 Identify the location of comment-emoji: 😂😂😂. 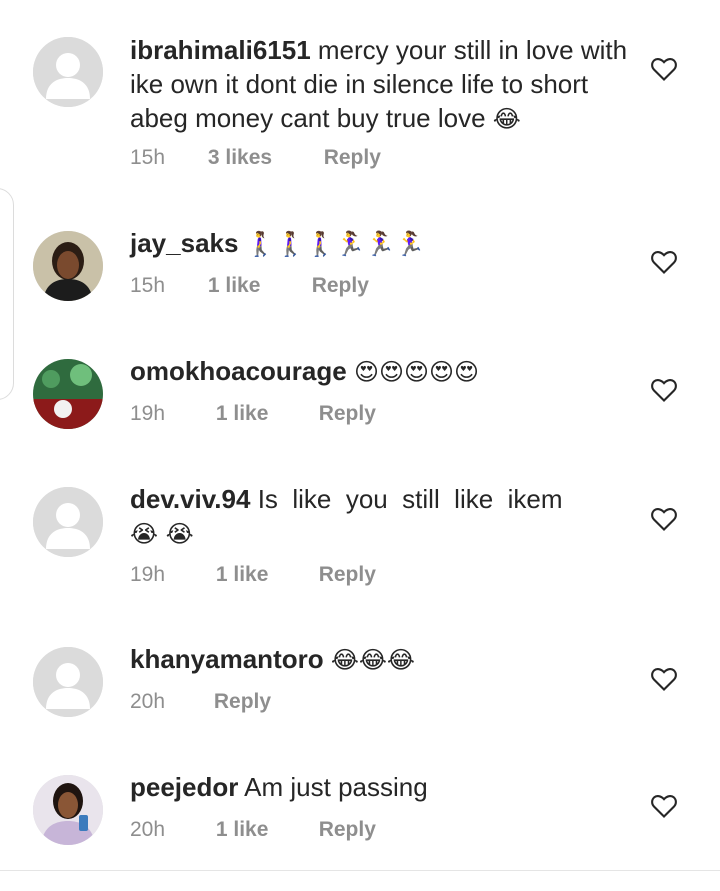
(372, 660).